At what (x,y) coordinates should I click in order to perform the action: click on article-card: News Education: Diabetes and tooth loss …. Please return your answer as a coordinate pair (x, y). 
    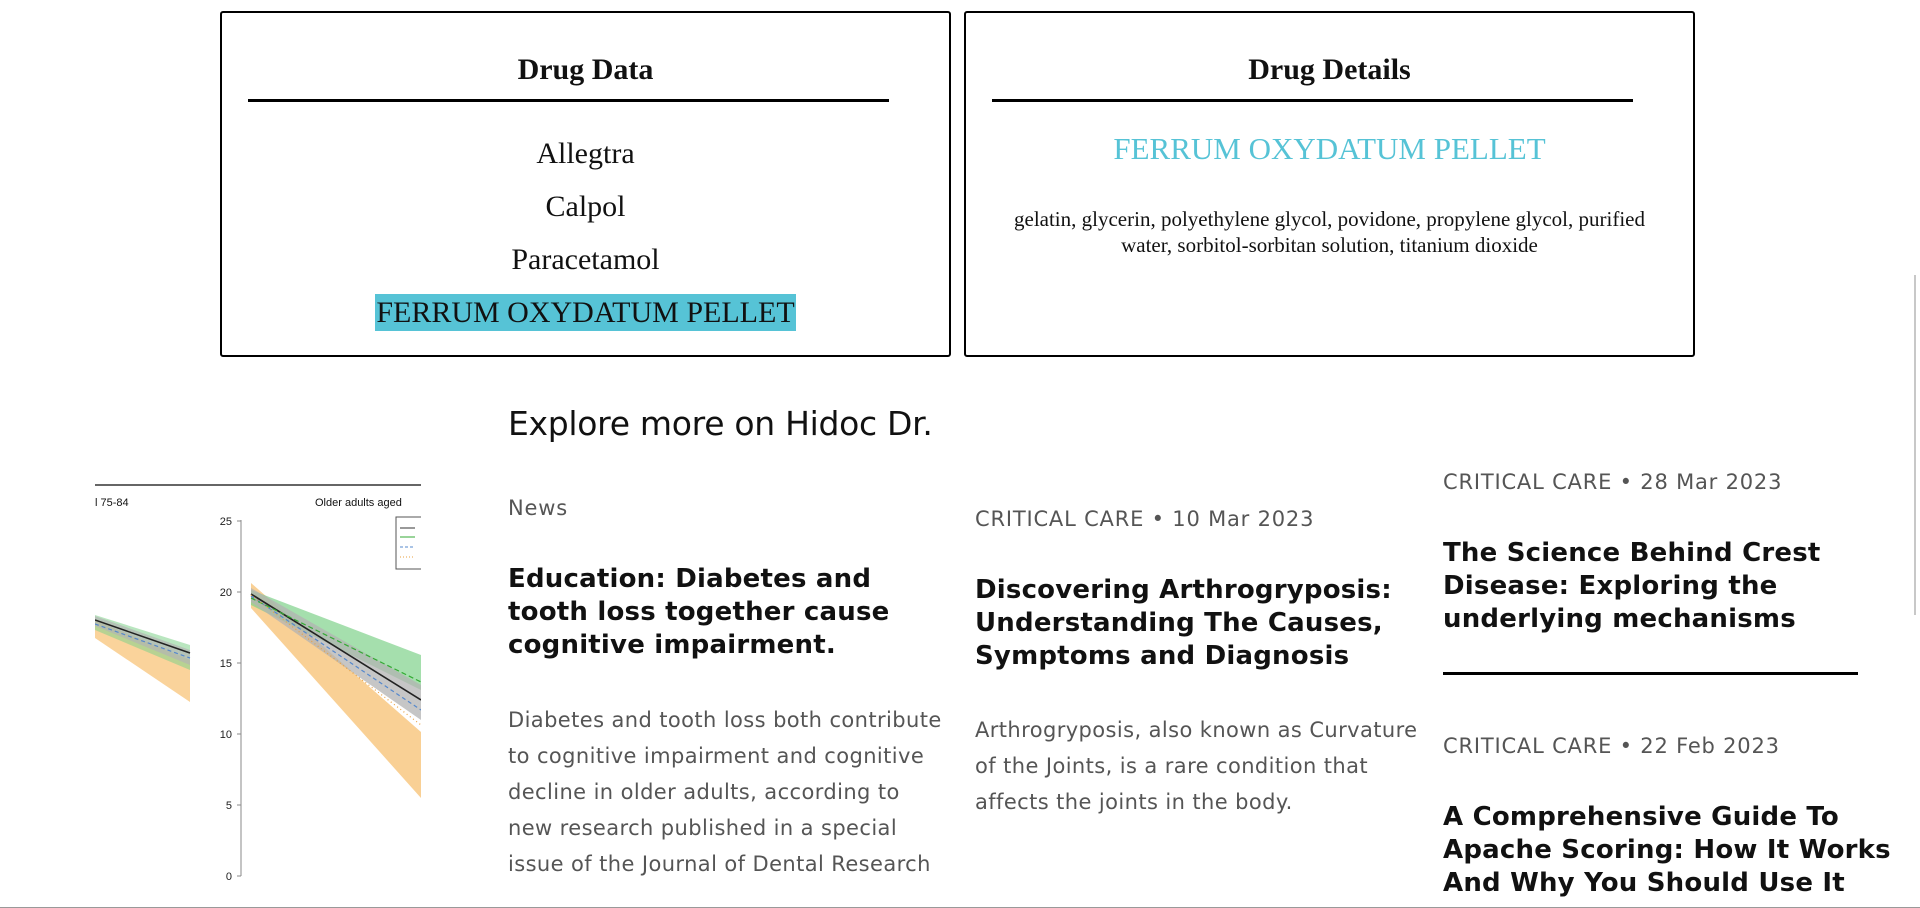
    Looking at the image, I should click on (728, 688).